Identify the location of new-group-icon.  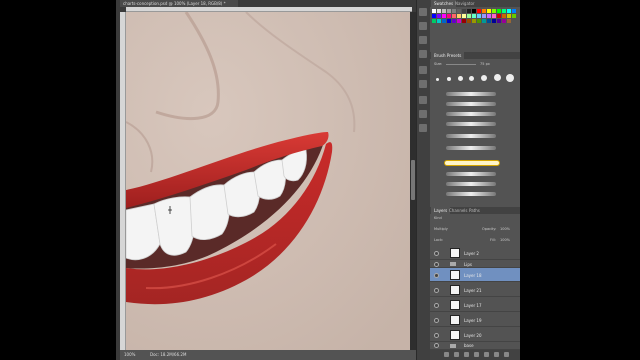
(486, 354).